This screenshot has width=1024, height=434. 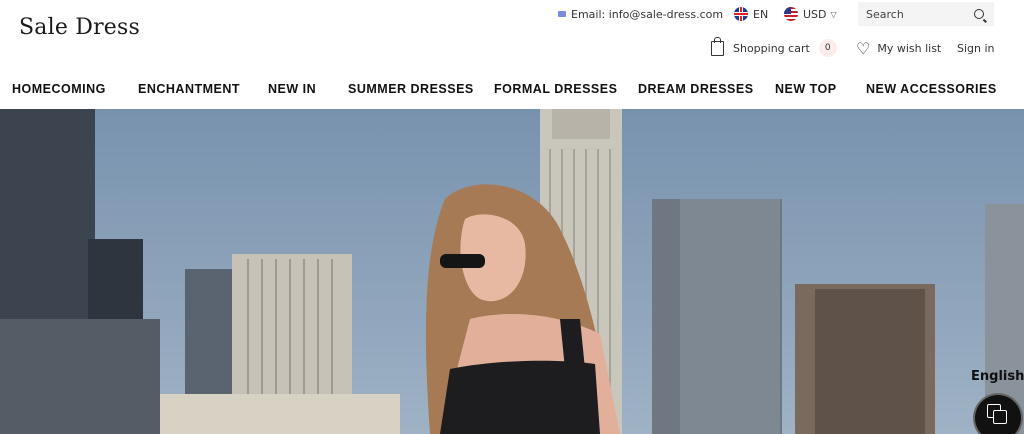 What do you see at coordinates (909, 48) in the screenshot?
I see `wishlist-label: My wish list` at bounding box center [909, 48].